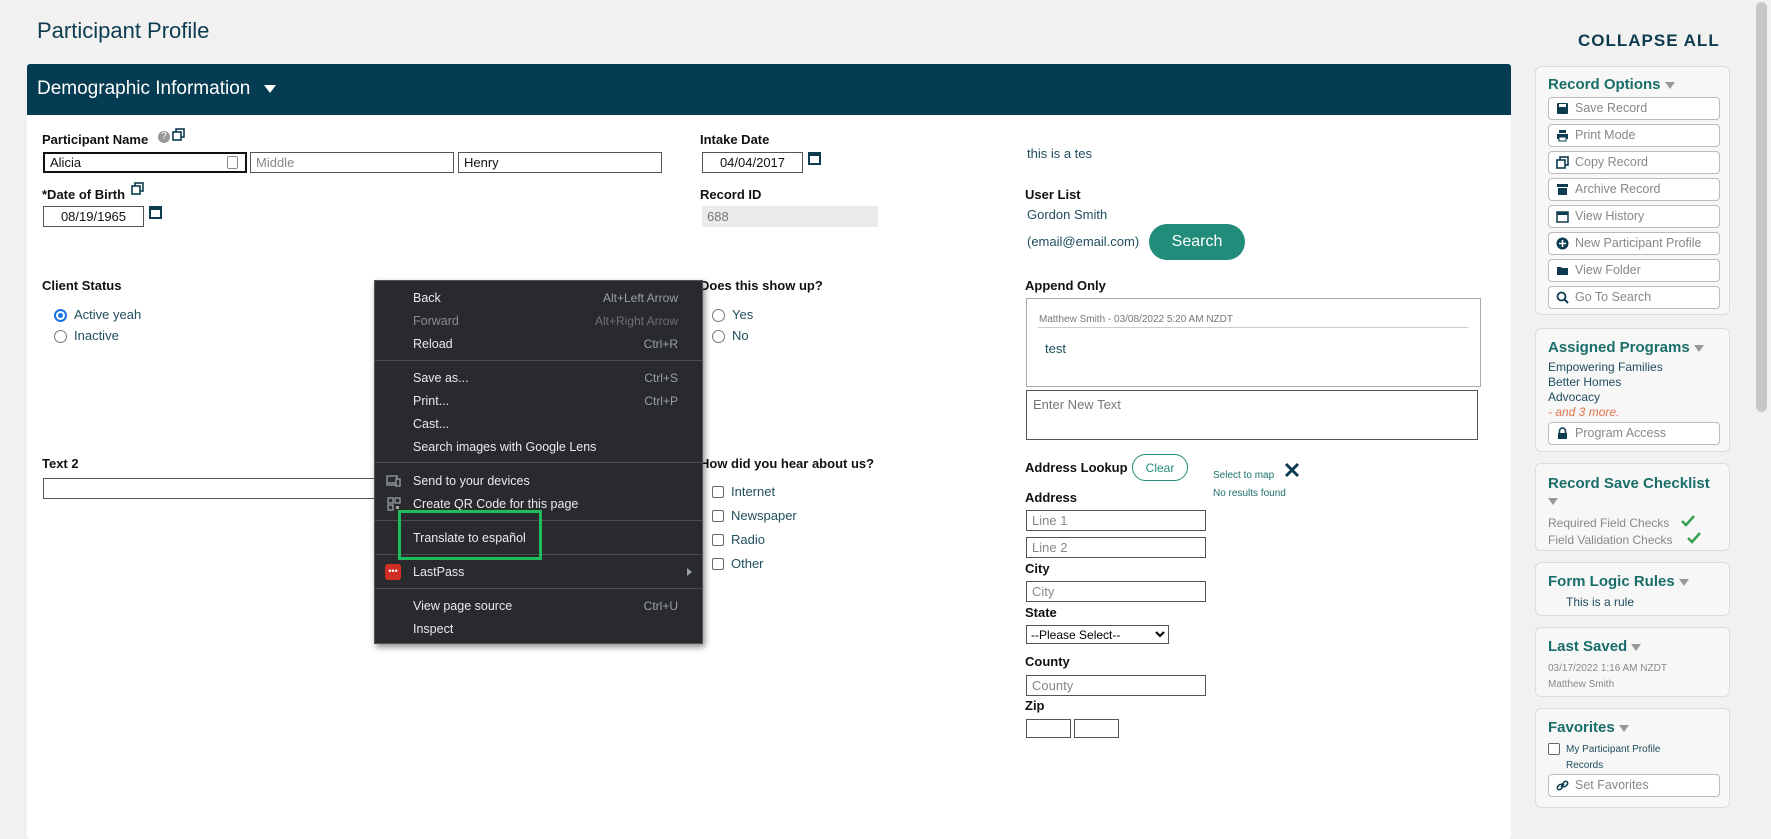 The image size is (1771, 839). I want to click on menu-separator, so click(538, 462).